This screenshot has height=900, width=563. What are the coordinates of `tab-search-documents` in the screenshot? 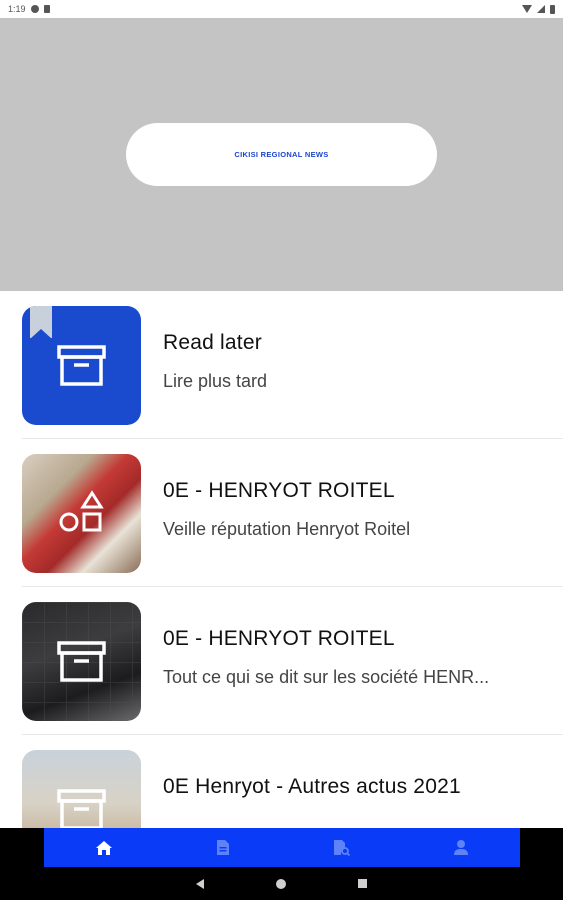 It's located at (341, 847).